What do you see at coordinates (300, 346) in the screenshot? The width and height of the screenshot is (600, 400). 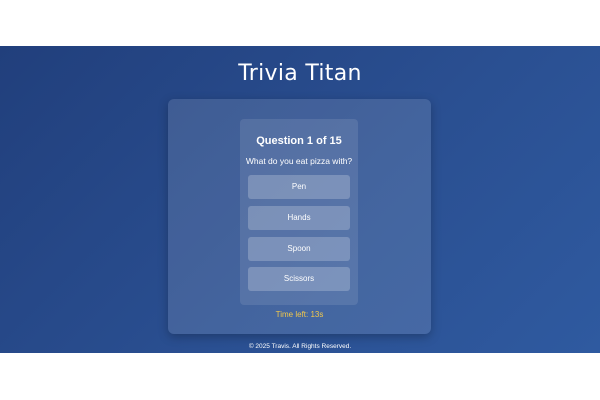 I see `footer-copyright: © 2025 Travis. All Rights Reserved.` at bounding box center [300, 346].